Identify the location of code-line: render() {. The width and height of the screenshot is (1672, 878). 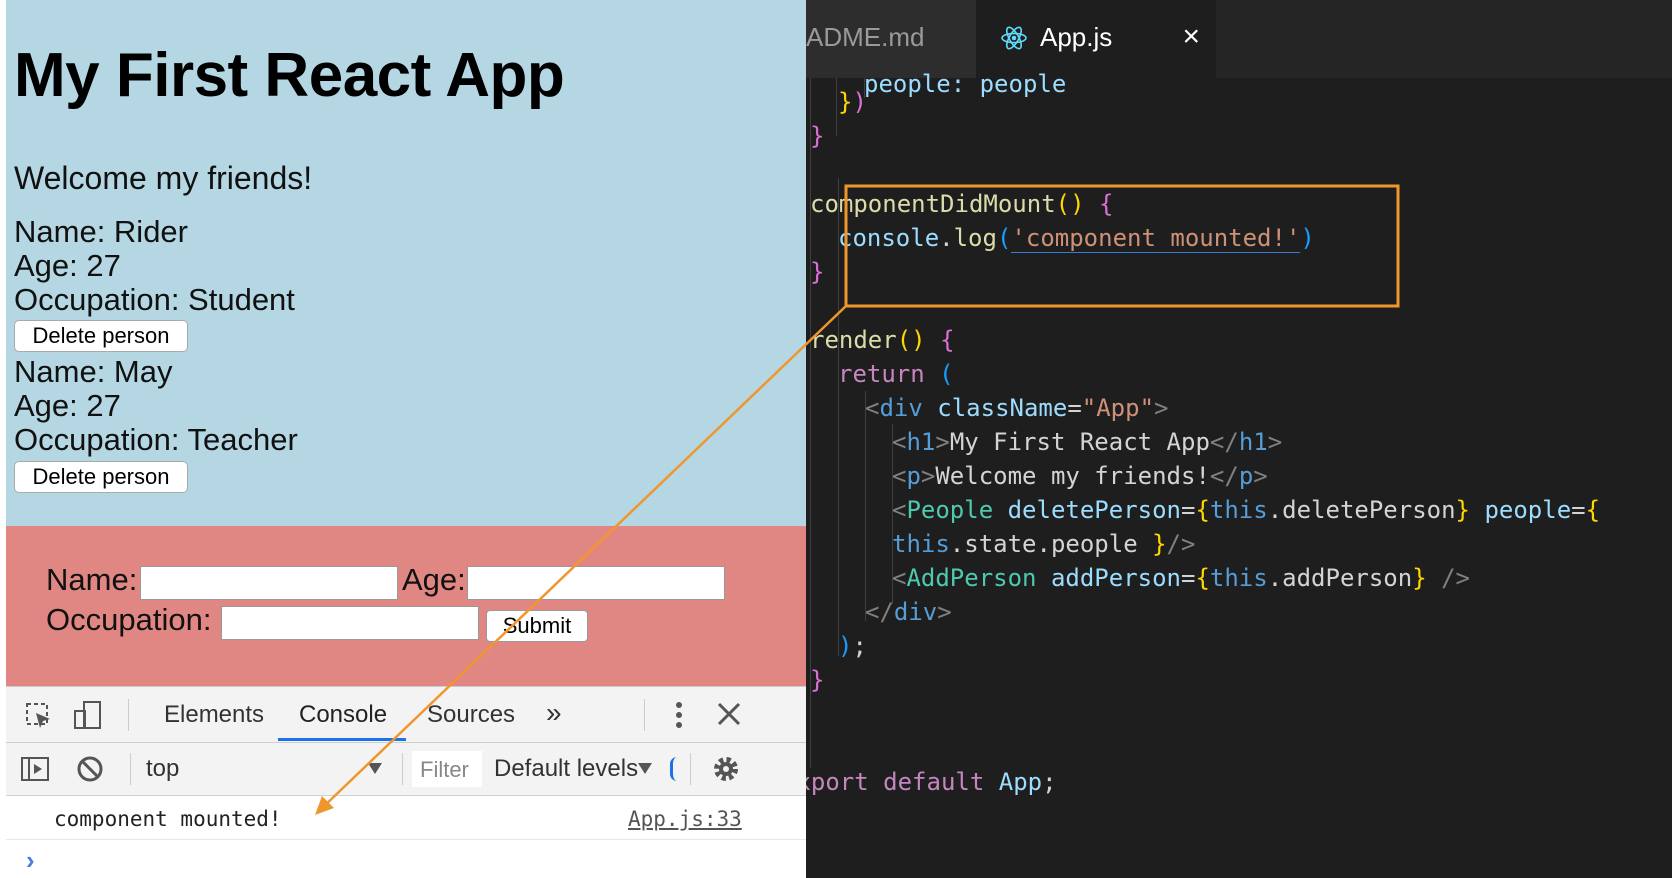
(882, 340).